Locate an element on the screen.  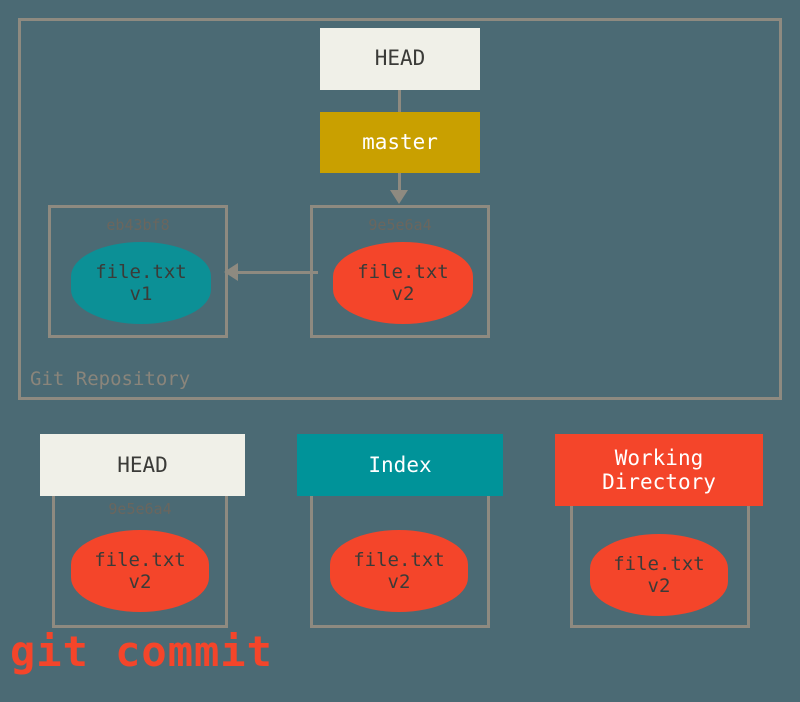
blob-current: file.txt v2 is located at coordinates (403, 283).